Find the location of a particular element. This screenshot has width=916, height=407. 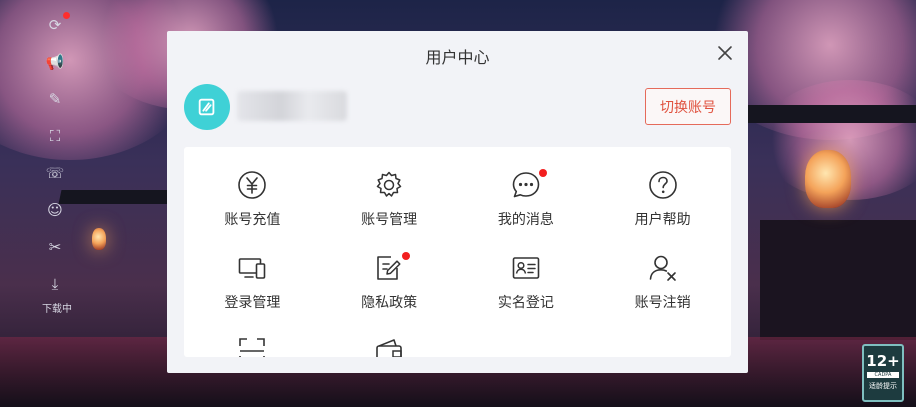

help-icon is located at coordinates (663, 185).